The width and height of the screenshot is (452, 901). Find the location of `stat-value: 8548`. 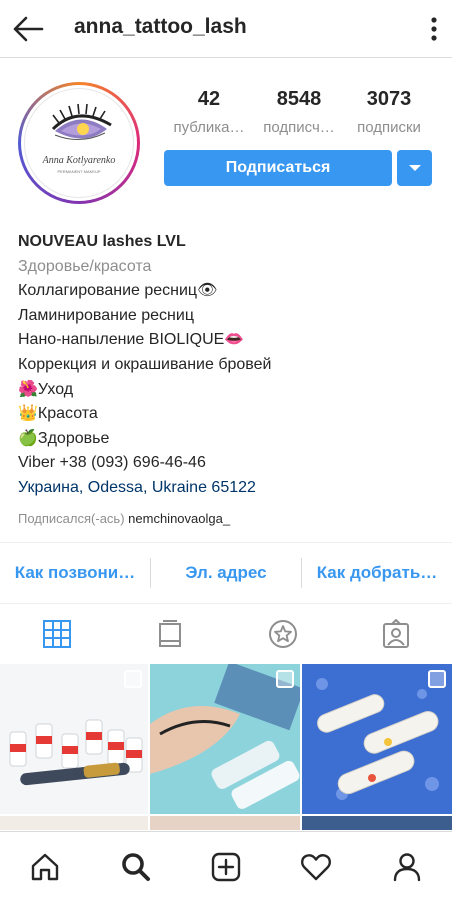

stat-value: 8548 is located at coordinates (299, 99).